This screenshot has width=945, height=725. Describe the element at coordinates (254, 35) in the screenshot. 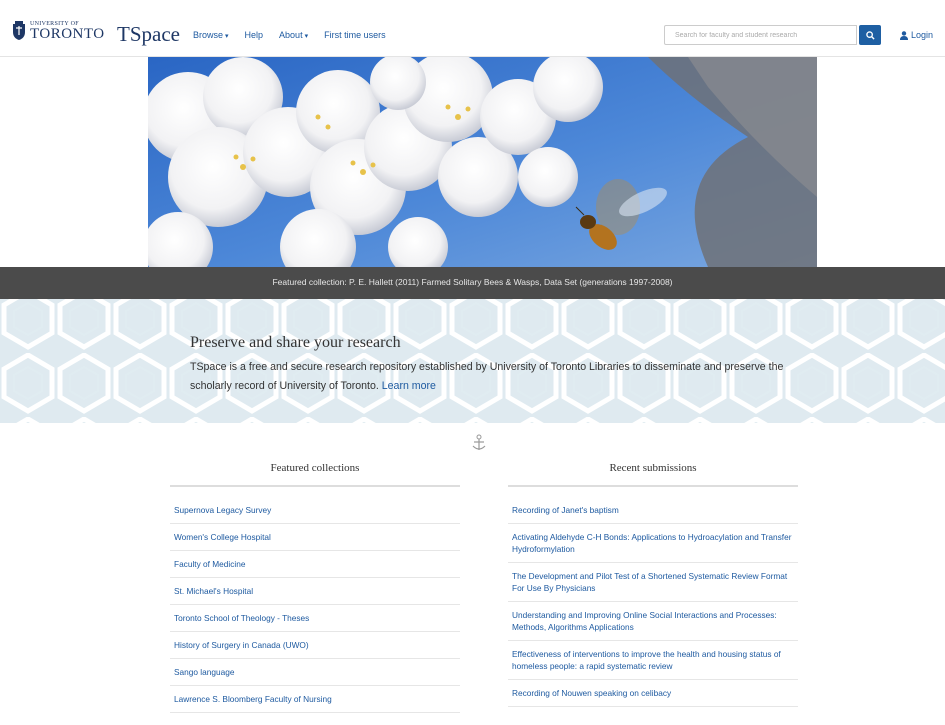

I see `nav-help: Help` at that location.